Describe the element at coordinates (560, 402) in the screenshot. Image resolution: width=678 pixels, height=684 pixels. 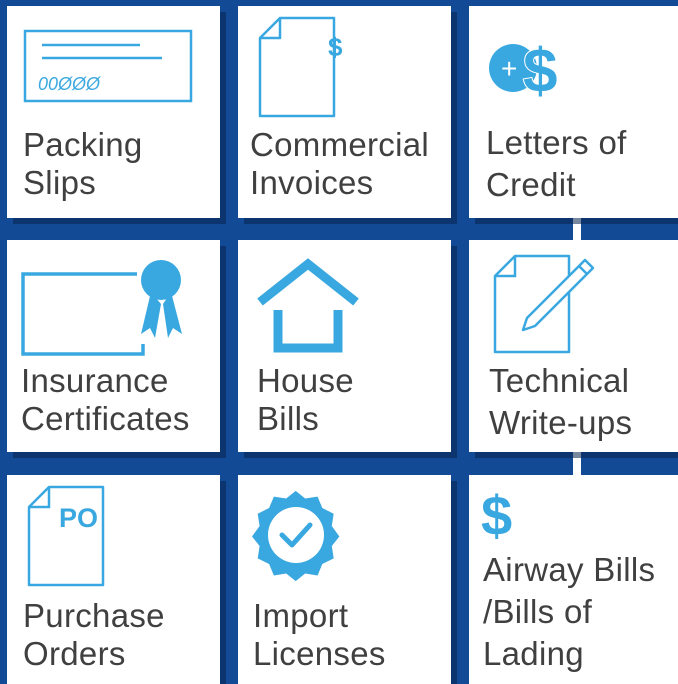
I see `tile-label: Technical Write-ups` at that location.